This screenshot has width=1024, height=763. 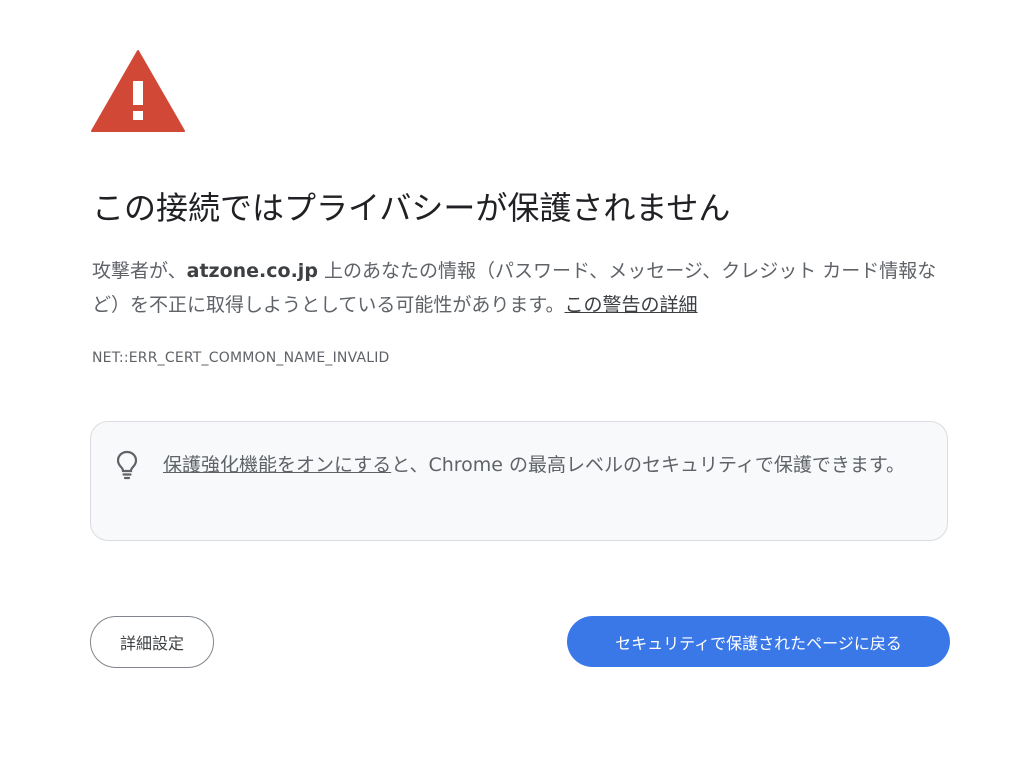 What do you see at coordinates (241, 358) in the screenshot?
I see `error-code: NET::ERR_CERT_COMMON_NAME_INVALID` at bounding box center [241, 358].